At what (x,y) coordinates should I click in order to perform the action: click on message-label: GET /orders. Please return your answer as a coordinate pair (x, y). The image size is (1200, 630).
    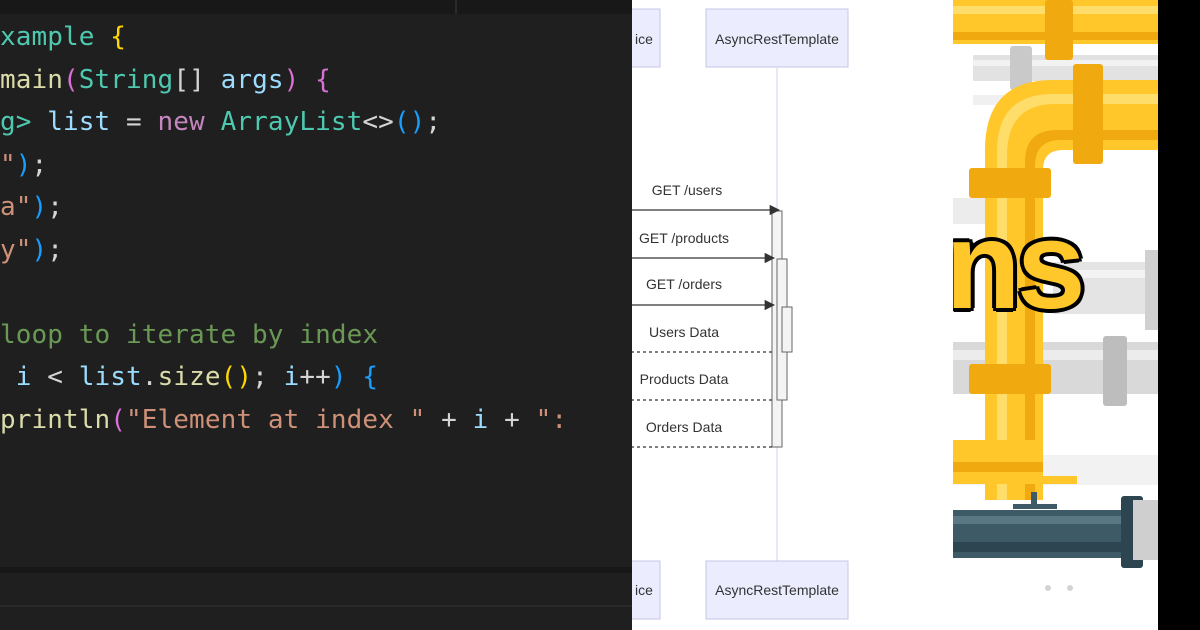
    Looking at the image, I should click on (684, 284).